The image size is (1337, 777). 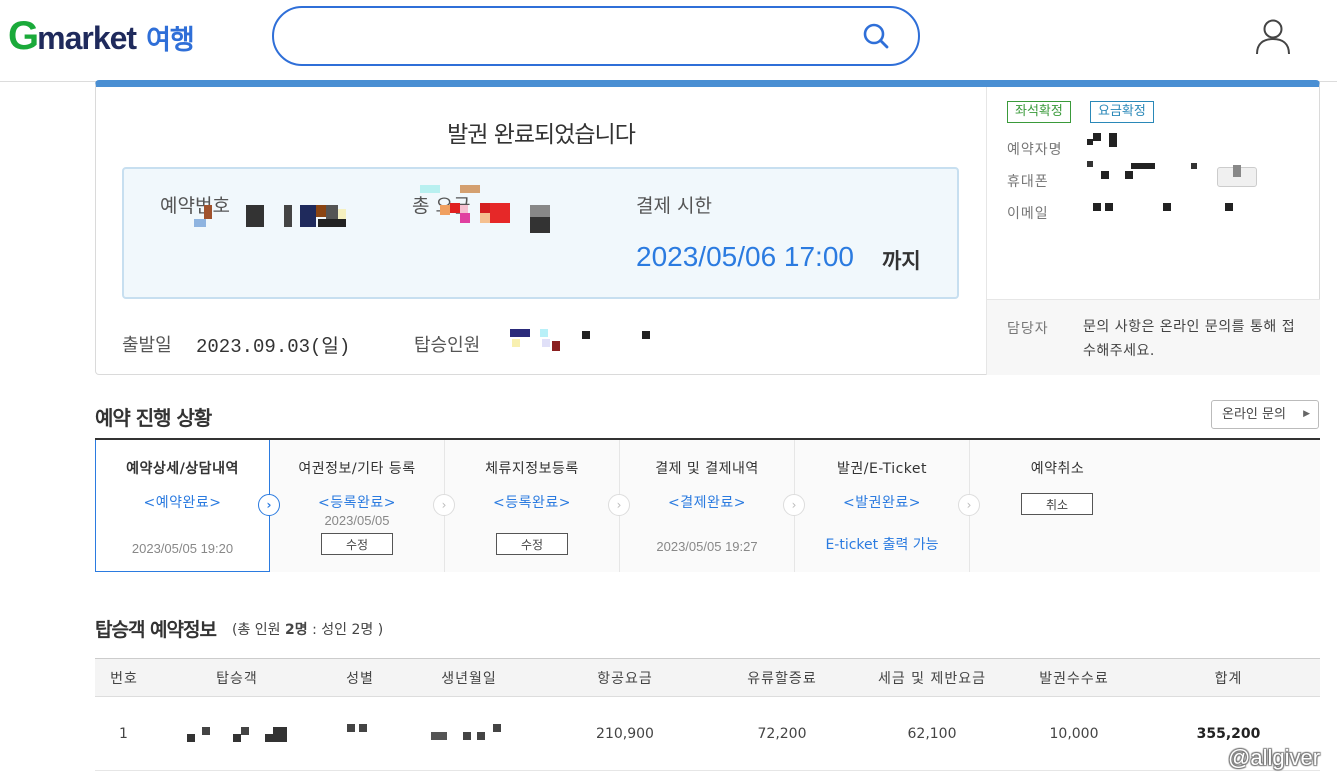 What do you see at coordinates (380, 630) in the screenshot?
I see `passenger-summary-suffix: )` at bounding box center [380, 630].